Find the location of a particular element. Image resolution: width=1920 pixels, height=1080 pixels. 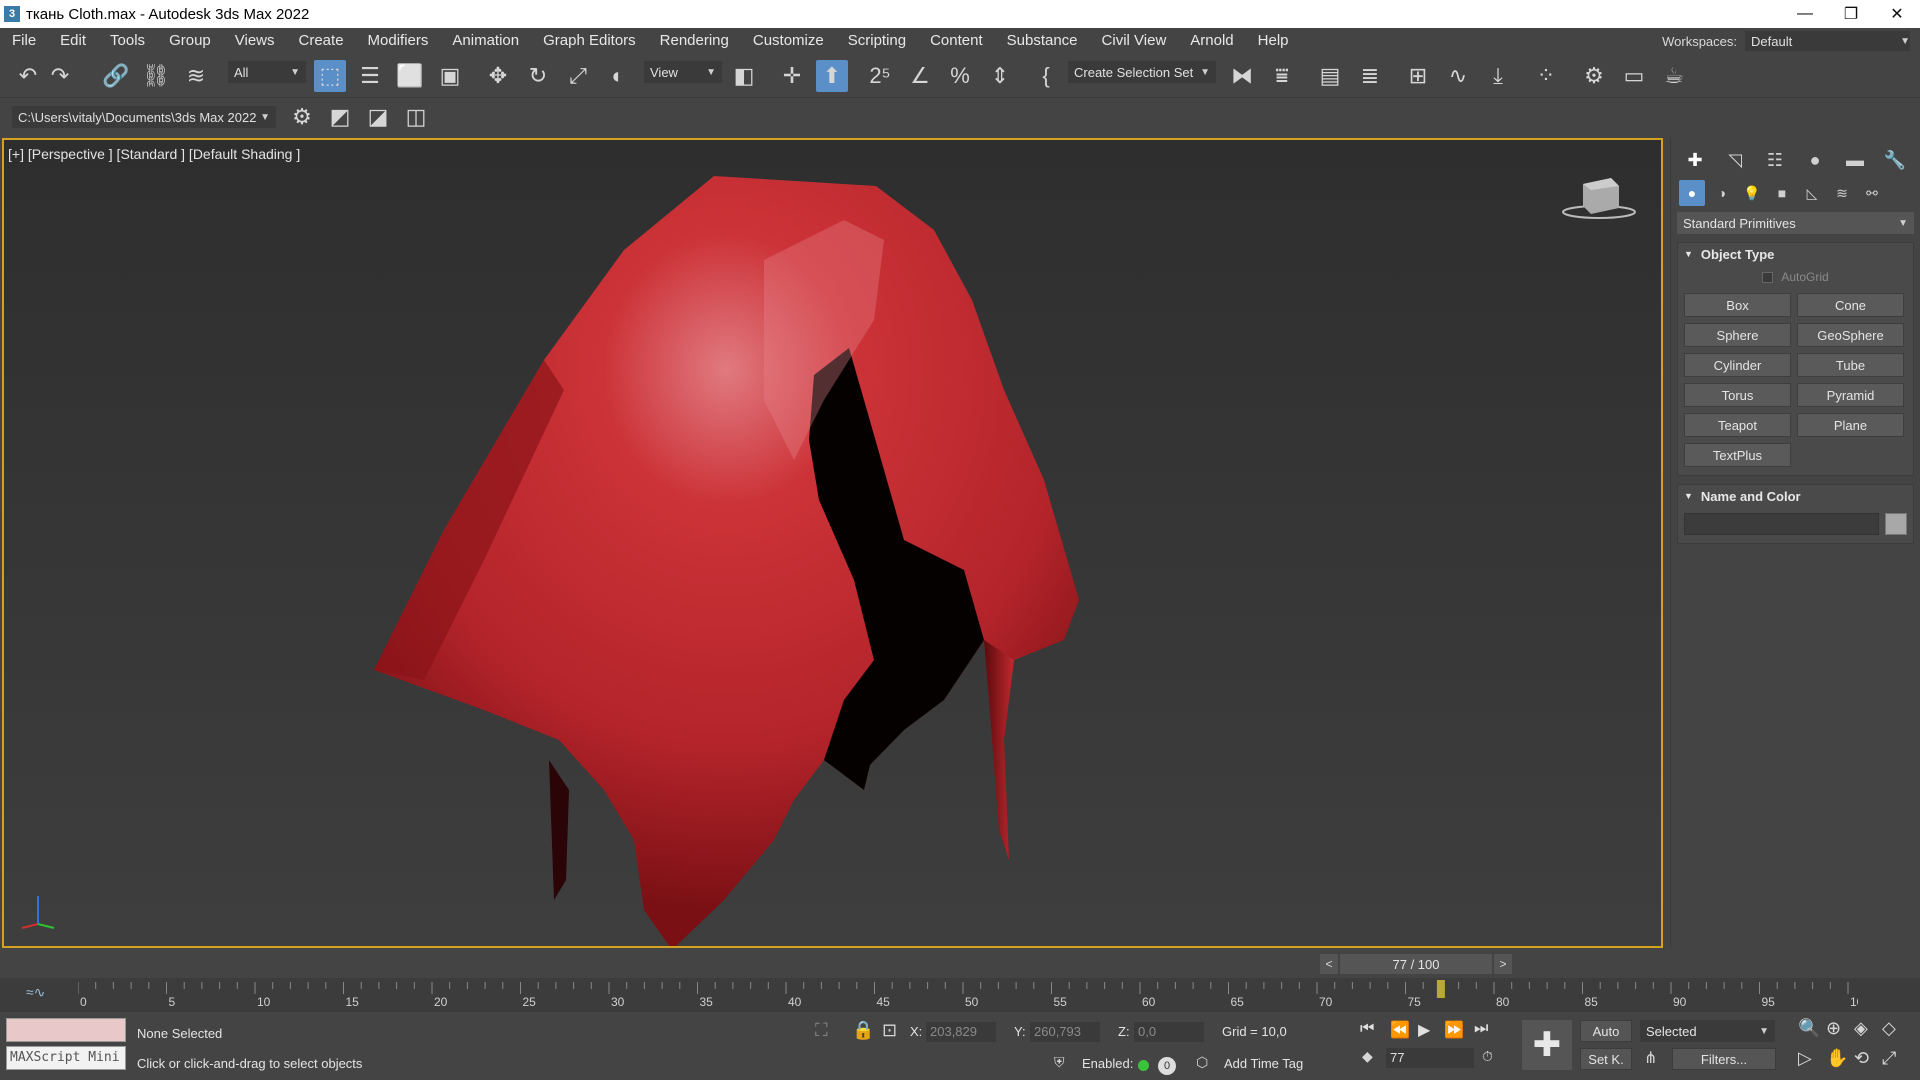

plane-button: Plane is located at coordinates (1850, 425).